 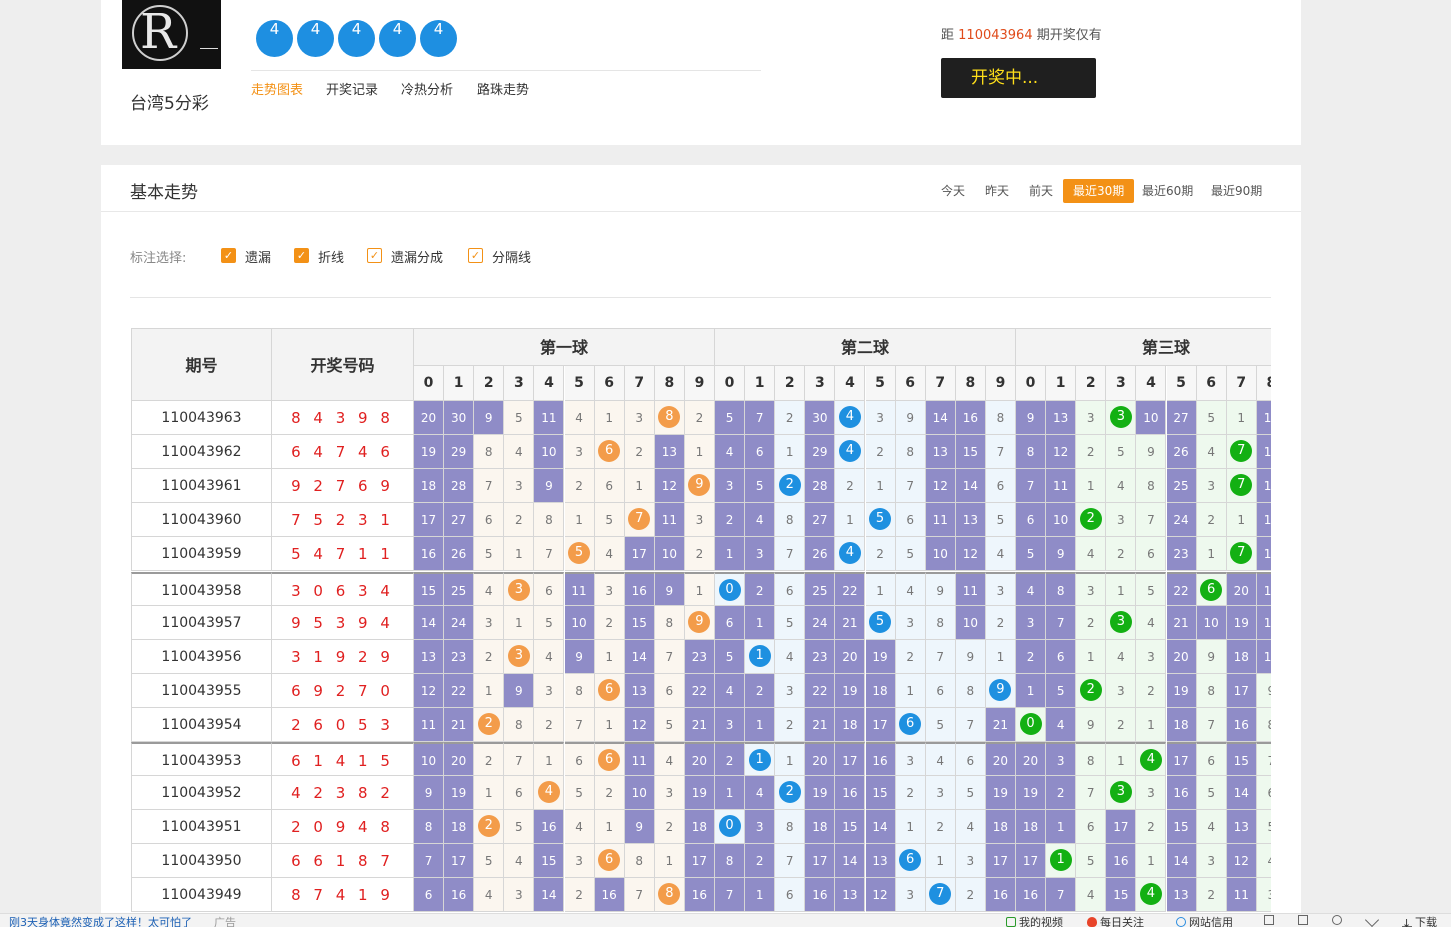 I want to click on header-digit: 8, so click(x=970, y=383).